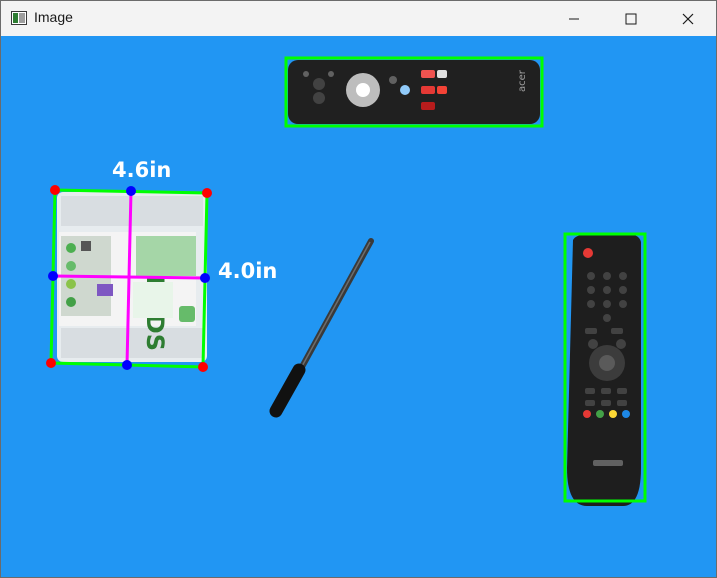 This screenshot has height=578, width=717. What do you see at coordinates (142, 170) in the screenshot?
I see `width-measurement-label: 4.6in` at bounding box center [142, 170].